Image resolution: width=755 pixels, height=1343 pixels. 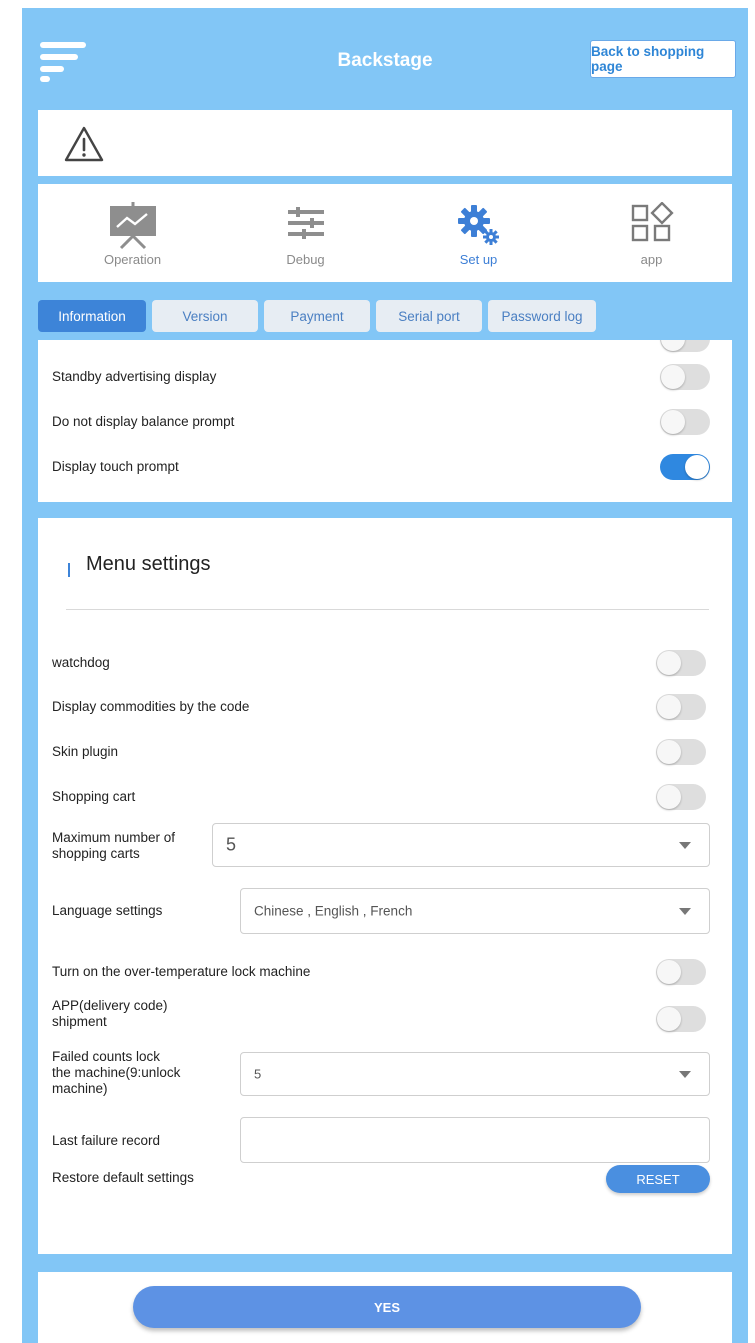 I want to click on nav-operation: Operation, so click(x=132, y=233).